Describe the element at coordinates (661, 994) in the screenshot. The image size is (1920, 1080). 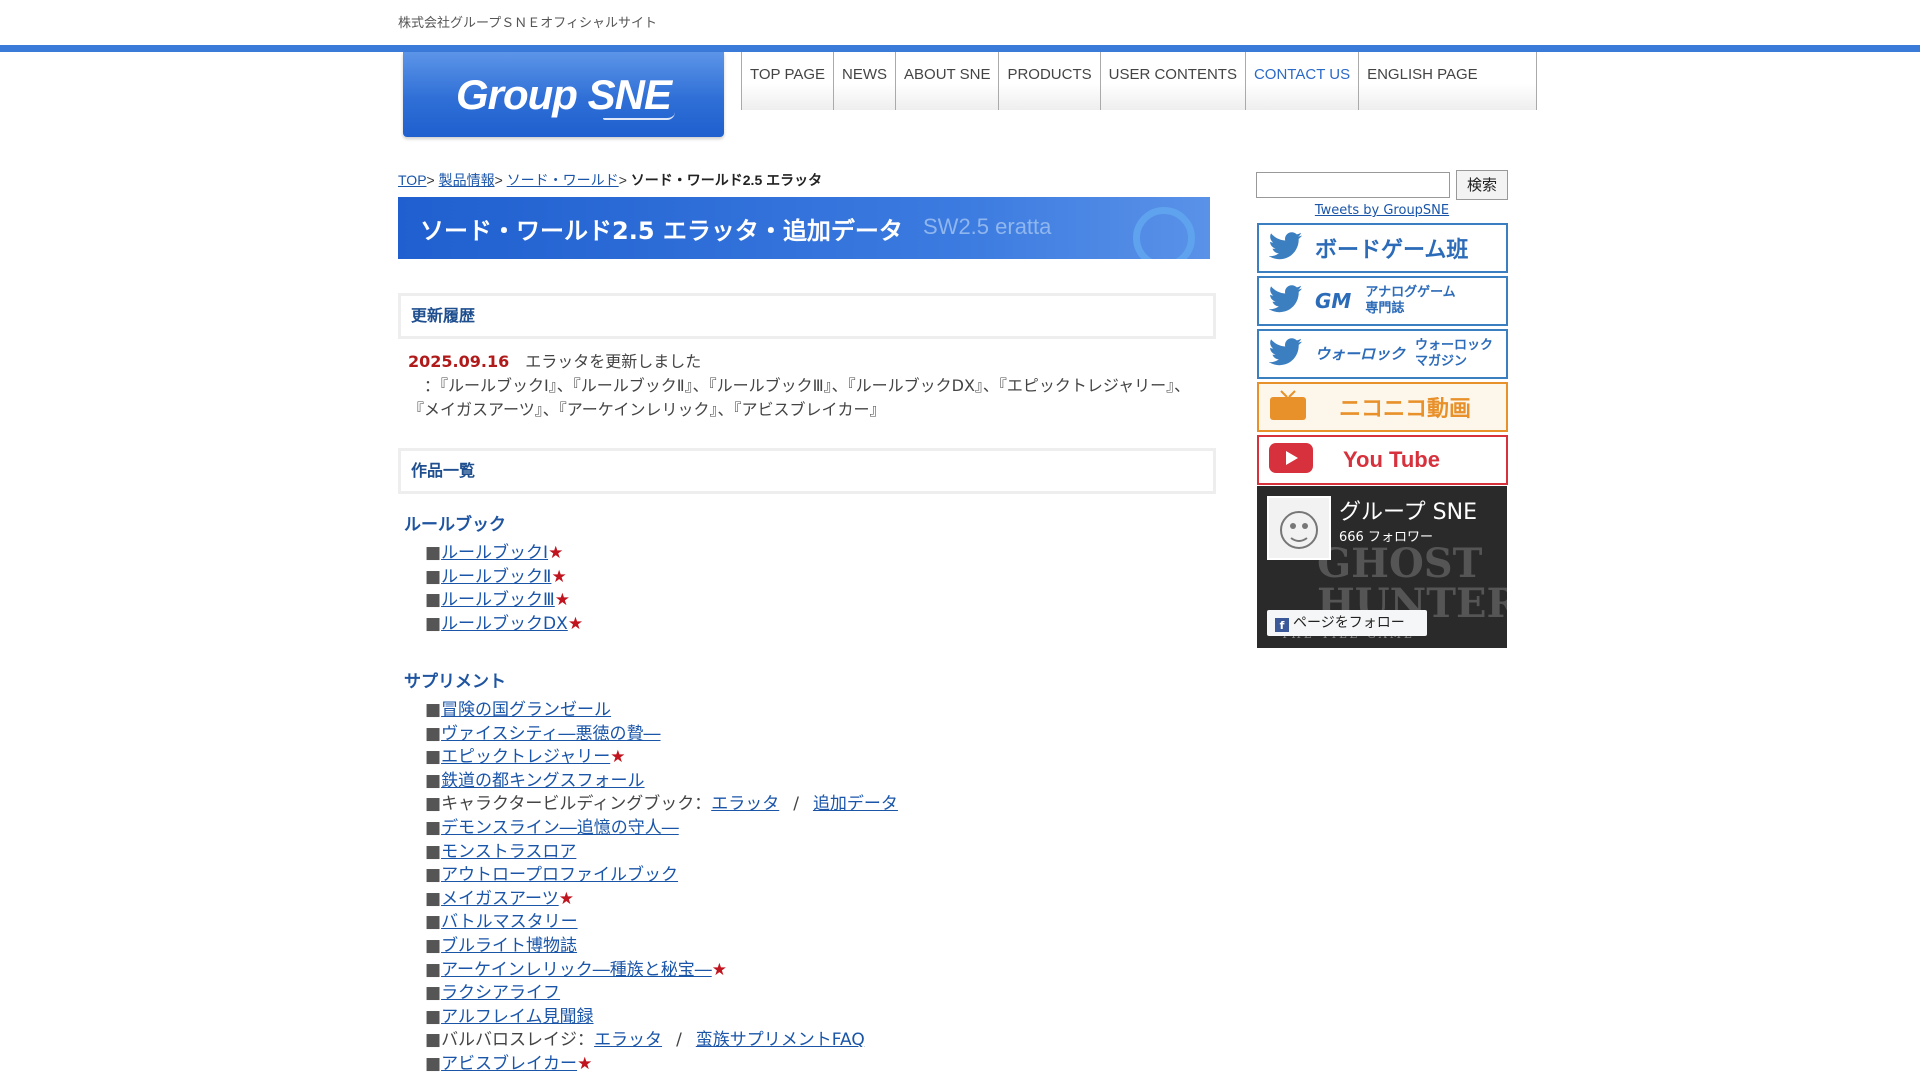
I see `list-item: ■ラクシアライフ` at that location.